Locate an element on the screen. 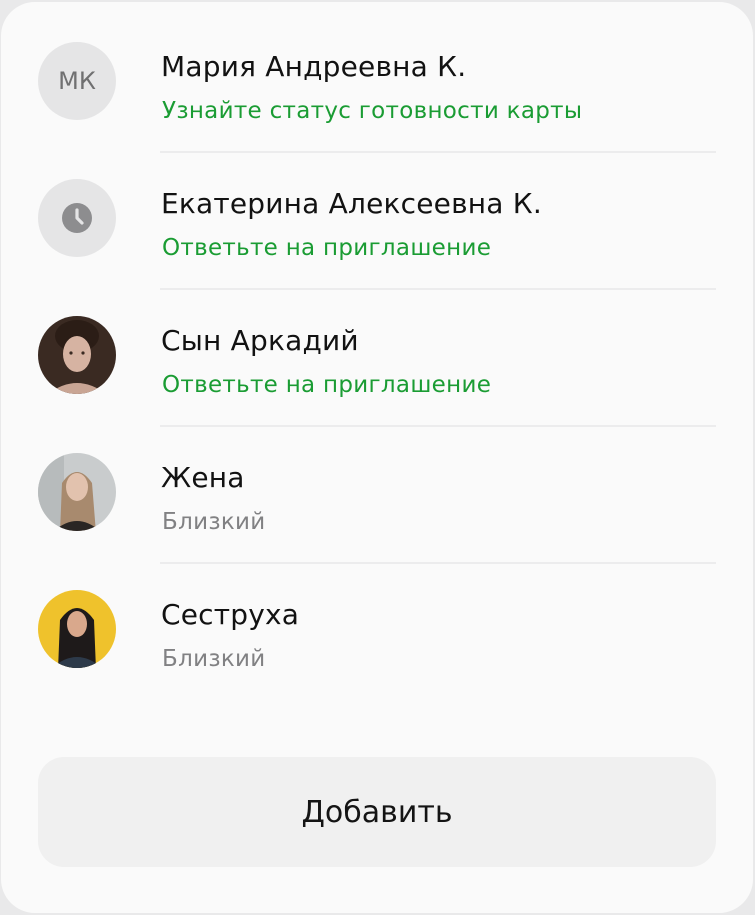 The width and height of the screenshot is (755, 915). contact-item-son: Сын Аркадий Ответьте на приглашение is located at coordinates (377, 358).